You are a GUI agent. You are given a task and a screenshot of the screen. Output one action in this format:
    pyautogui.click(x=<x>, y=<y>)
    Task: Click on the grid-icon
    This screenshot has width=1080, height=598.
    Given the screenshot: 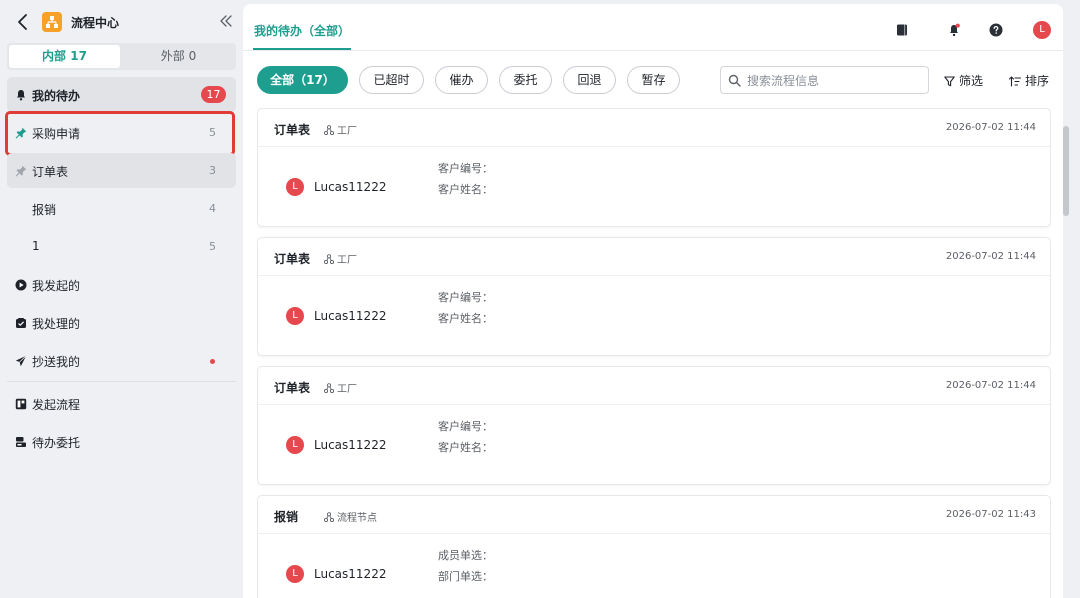 What is the action you would take?
    pyautogui.click(x=21, y=404)
    